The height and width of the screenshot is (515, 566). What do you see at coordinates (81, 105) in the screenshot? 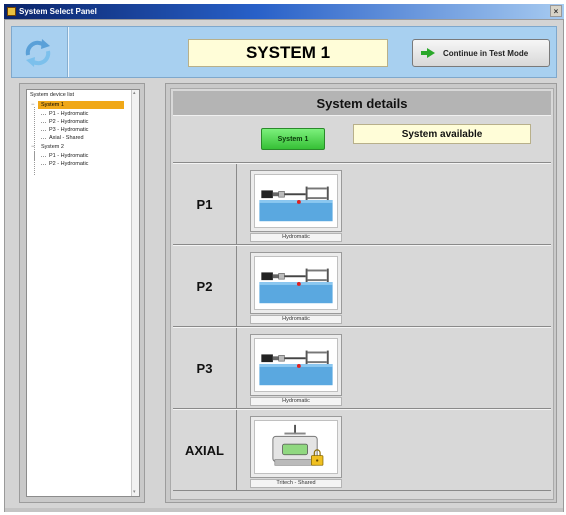
I see `tree-item-system-1: System 1` at bounding box center [81, 105].